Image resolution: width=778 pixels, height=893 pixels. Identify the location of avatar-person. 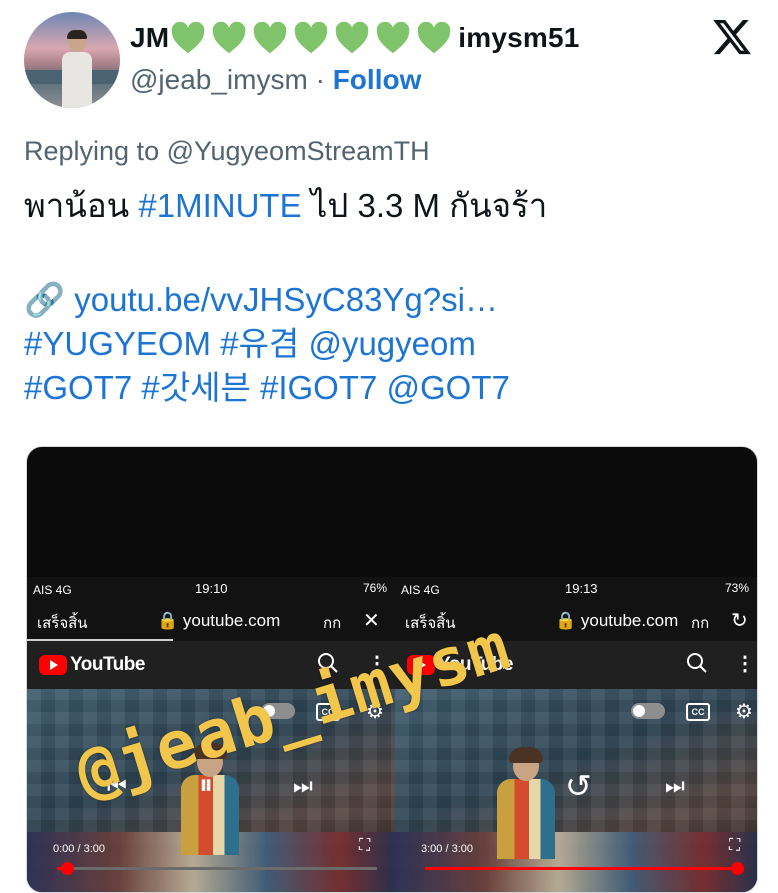
(77, 69).